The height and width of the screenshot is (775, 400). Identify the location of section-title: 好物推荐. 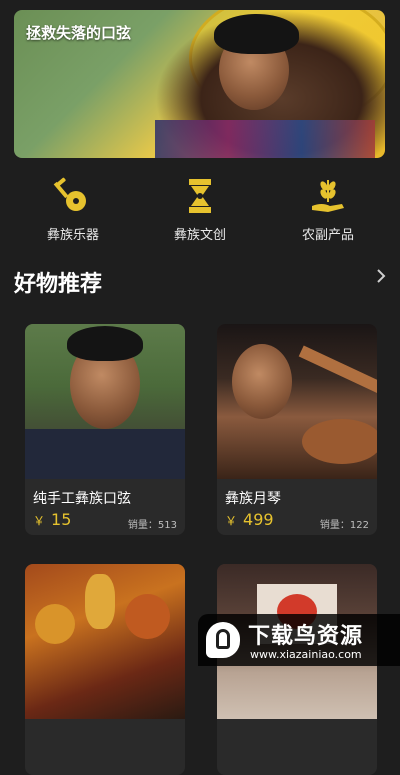
(58, 284).